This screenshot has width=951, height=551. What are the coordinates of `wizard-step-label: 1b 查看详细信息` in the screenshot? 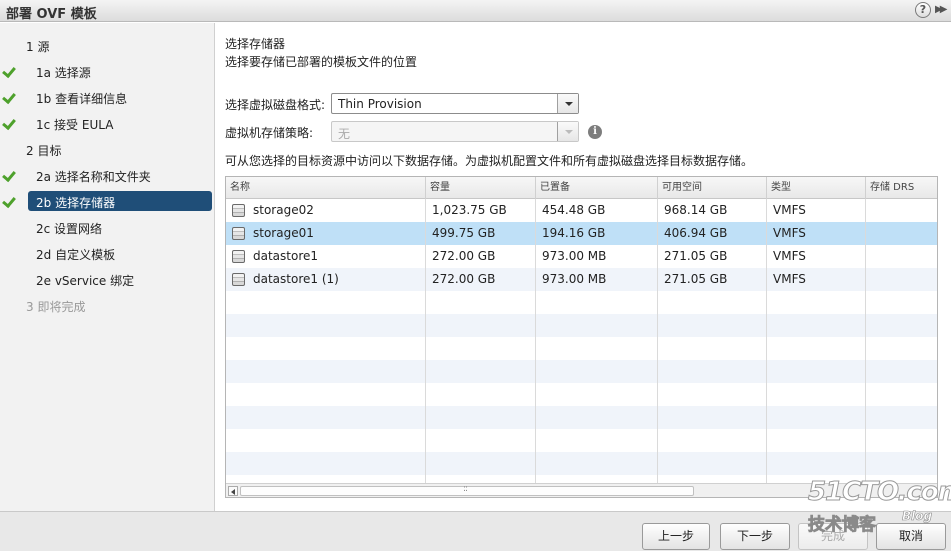 It's located at (82, 99).